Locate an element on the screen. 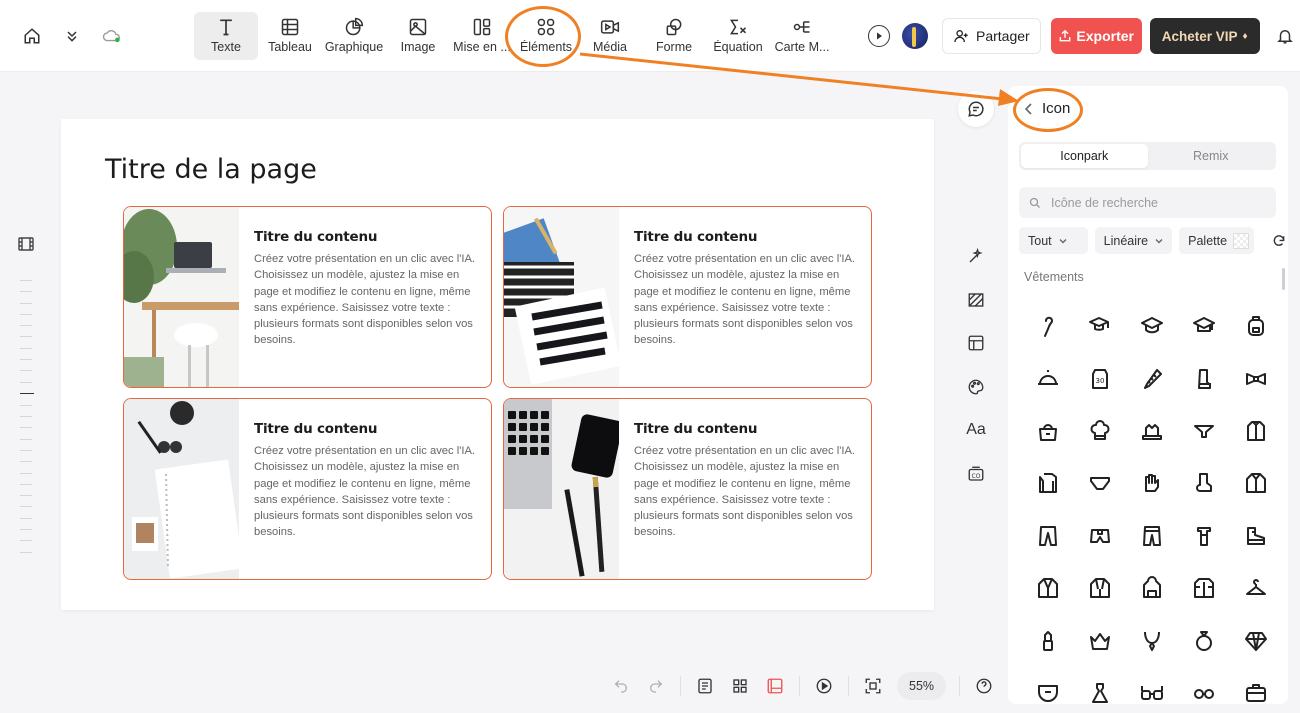 The height and width of the screenshot is (713, 1300). graduation-cap-icon is located at coordinates (1152, 326).